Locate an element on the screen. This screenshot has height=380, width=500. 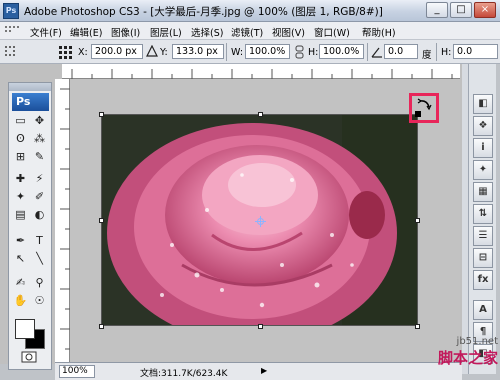
history-panel-icon: ⇅ is located at coordinates (483, 214).